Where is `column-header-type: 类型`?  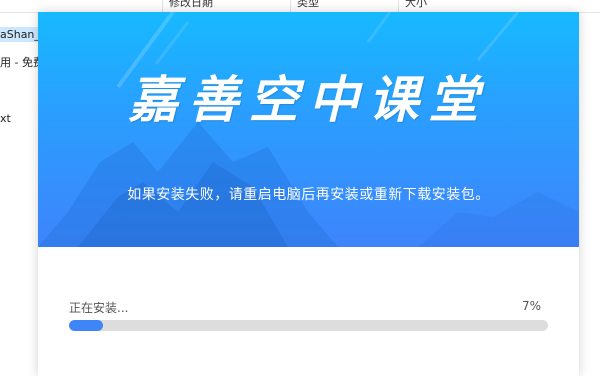
column-header-type: 类型 is located at coordinates (347, 6).